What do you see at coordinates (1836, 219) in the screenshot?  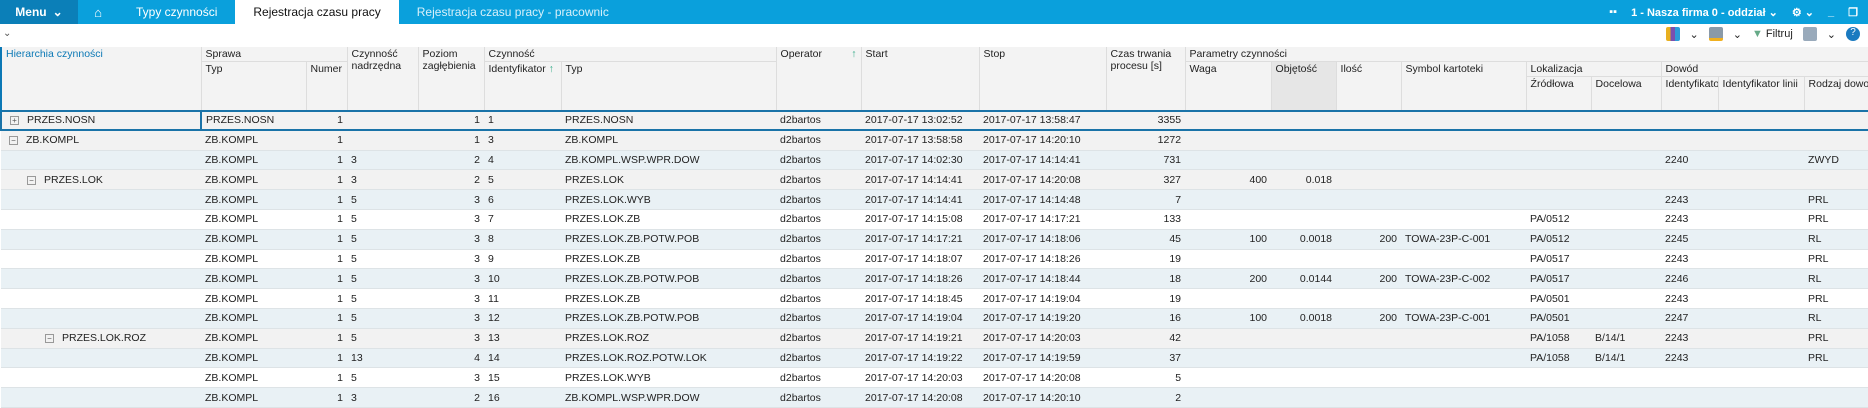 I see `cell: PRL` at bounding box center [1836, 219].